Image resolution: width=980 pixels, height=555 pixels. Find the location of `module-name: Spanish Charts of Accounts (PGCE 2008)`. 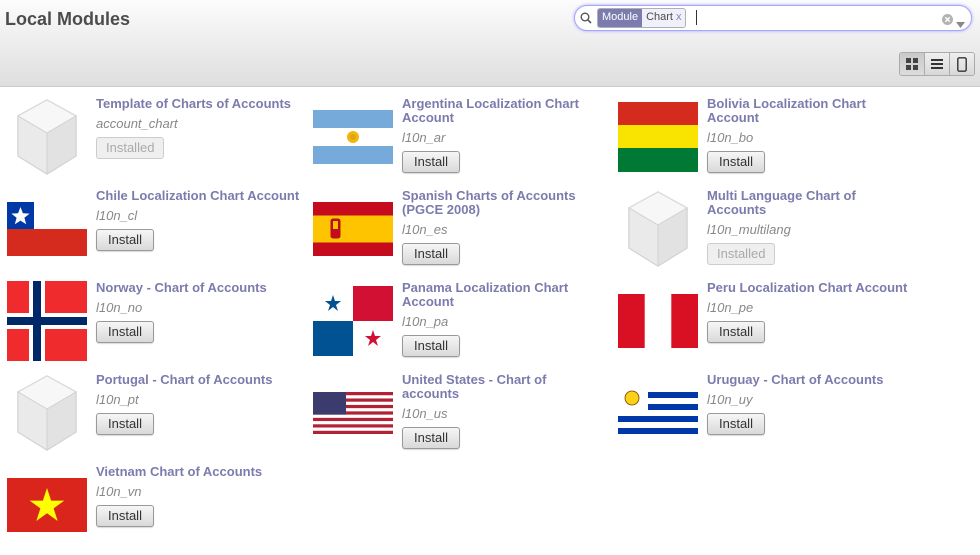

module-name: Spanish Charts of Accounts (PGCE 2008) is located at coordinates (504, 203).